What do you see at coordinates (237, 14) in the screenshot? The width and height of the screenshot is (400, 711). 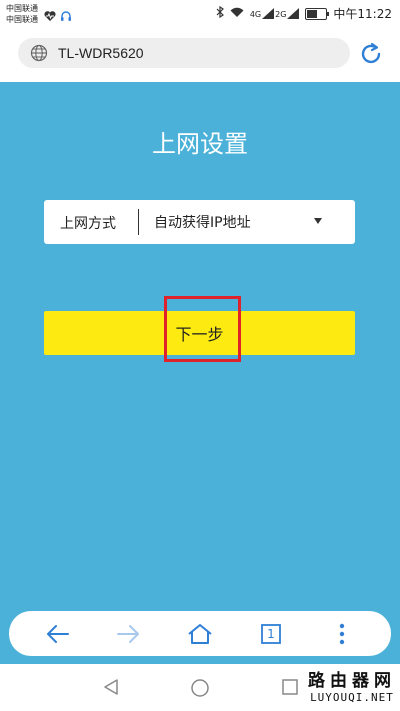 I see `wifi-icon` at bounding box center [237, 14].